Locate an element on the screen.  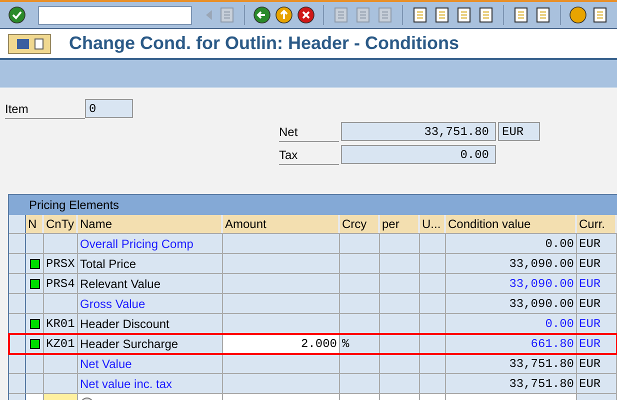
column-header: CnTy is located at coordinates (61, 224).